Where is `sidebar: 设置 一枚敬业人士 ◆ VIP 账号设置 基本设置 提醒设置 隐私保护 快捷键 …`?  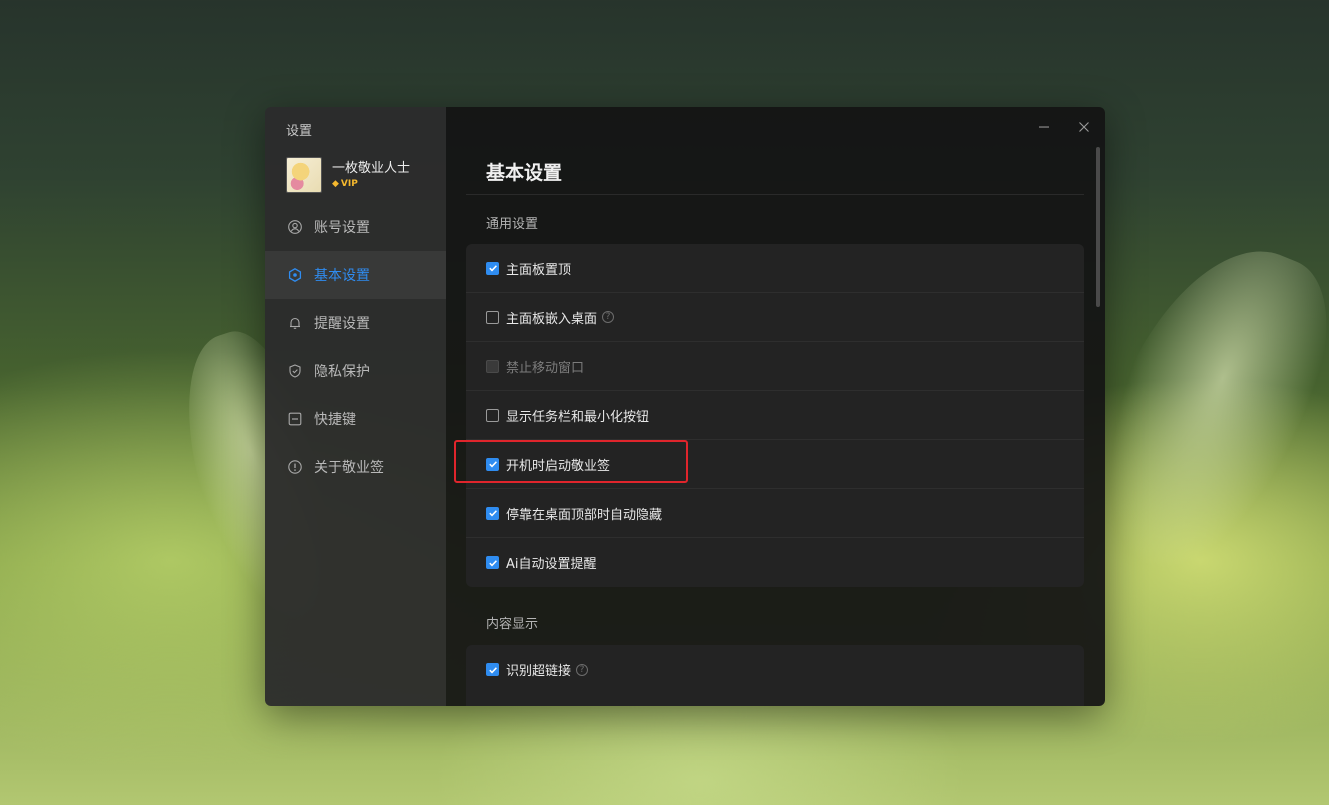 sidebar: 设置 一枚敬业人士 ◆ VIP 账号设置 基本设置 提醒设置 隐私保护 快捷键 … is located at coordinates (355, 406).